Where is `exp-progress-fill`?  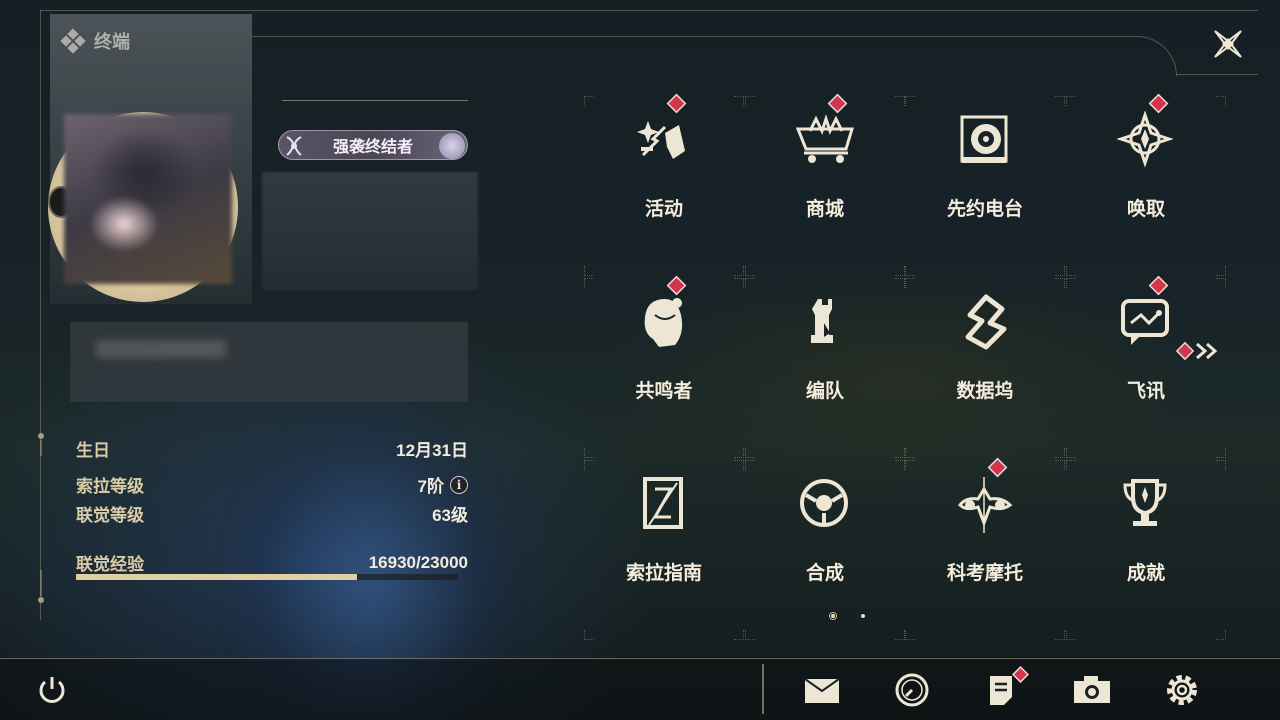
exp-progress-fill is located at coordinates (217, 577).